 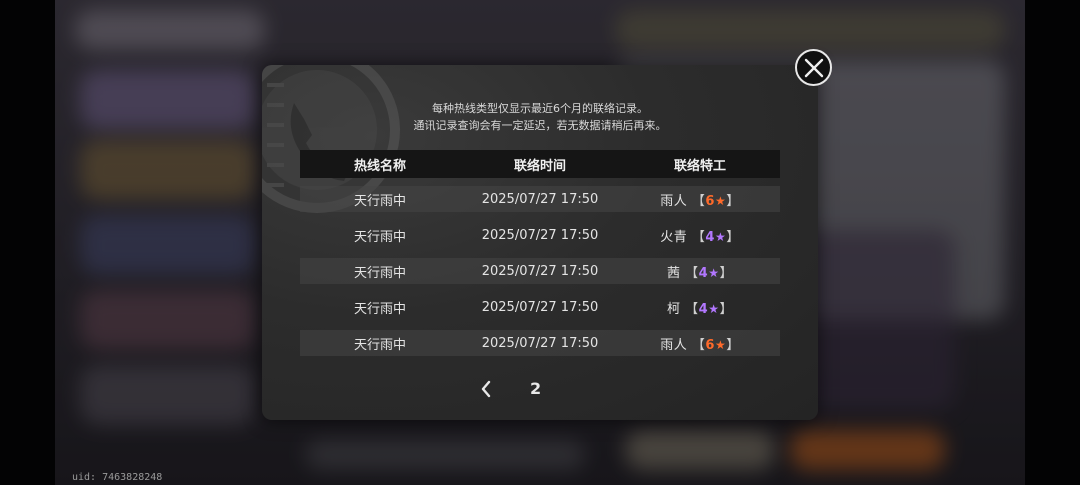 I want to click on table-header: 热线名称 联络时间 联络特工, so click(x=540, y=164).